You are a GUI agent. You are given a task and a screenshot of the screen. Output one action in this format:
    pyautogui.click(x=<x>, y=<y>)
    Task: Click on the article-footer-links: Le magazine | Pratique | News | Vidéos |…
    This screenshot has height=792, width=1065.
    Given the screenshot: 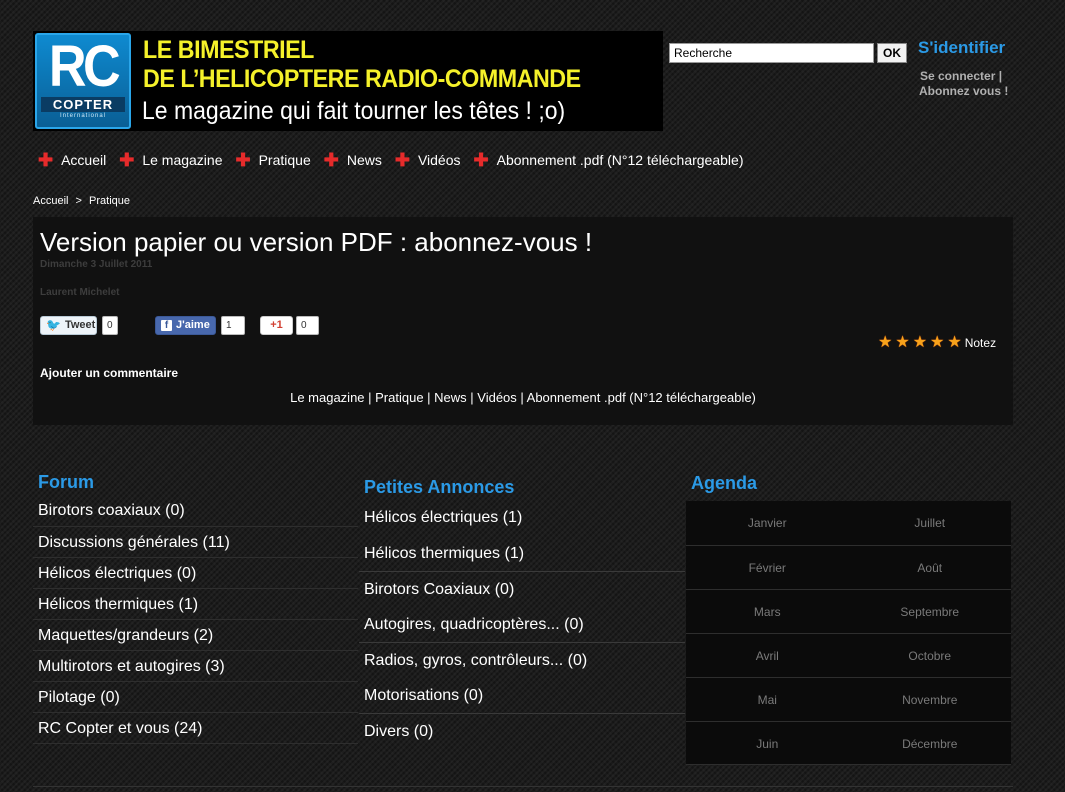 What is the action you would take?
    pyautogui.click(x=523, y=397)
    